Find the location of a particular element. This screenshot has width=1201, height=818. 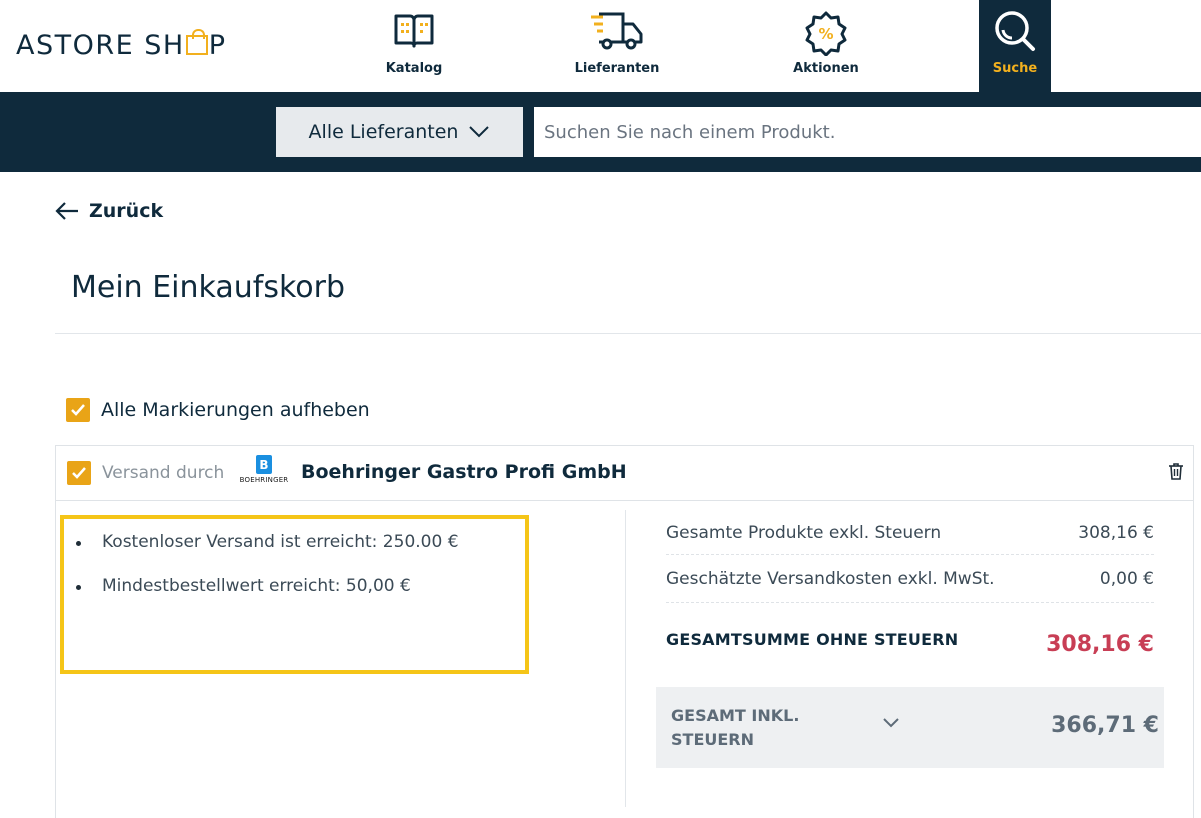

nav-suche-label: Suche is located at coordinates (1015, 68).